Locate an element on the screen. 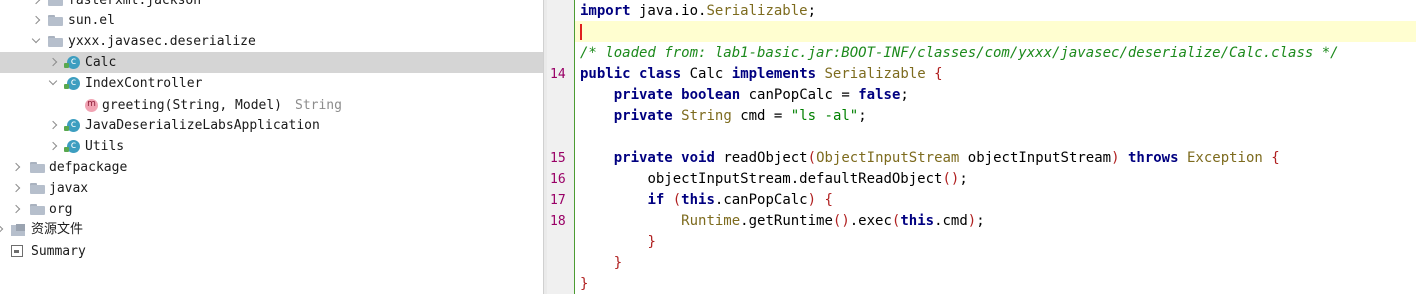 The height and width of the screenshot is (295, 1416). editor-gutter is located at coordinates (560, 147).